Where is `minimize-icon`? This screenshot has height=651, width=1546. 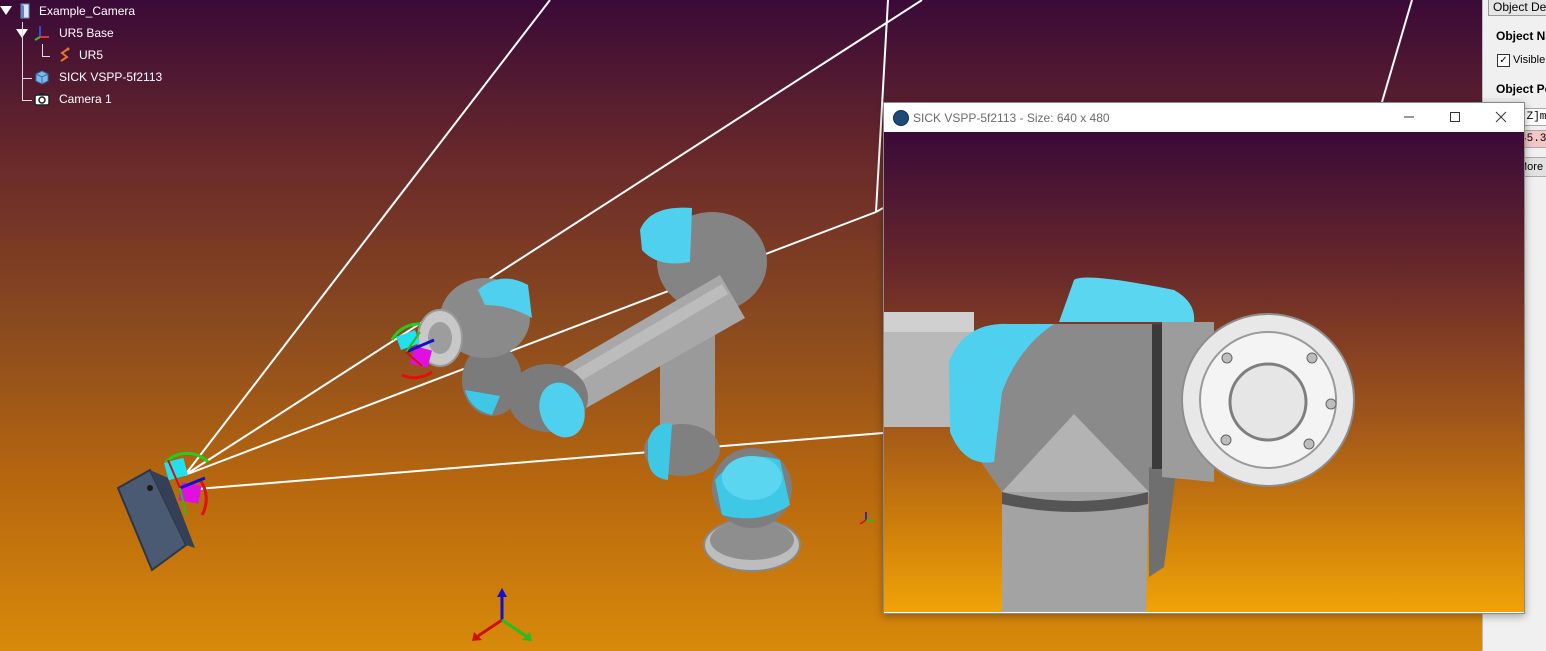 minimize-icon is located at coordinates (1409, 117).